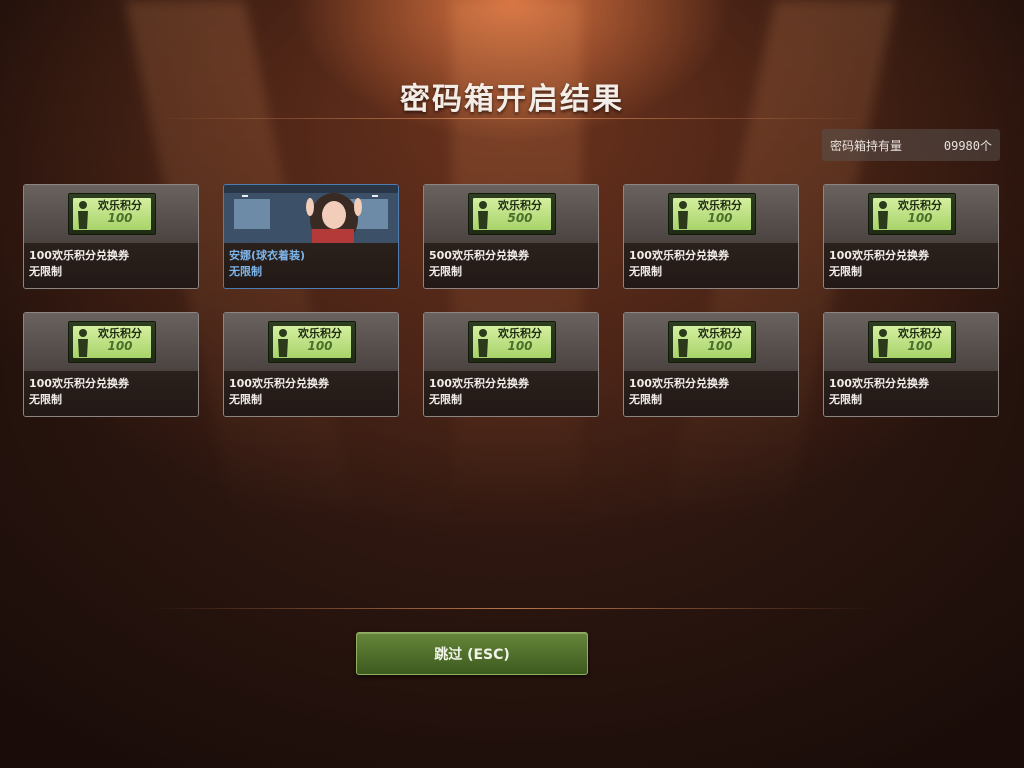 Image resolution: width=1024 pixels, height=768 pixels. Describe the element at coordinates (866, 145) in the screenshot. I see `holding-label: 密码箱持有量` at that location.